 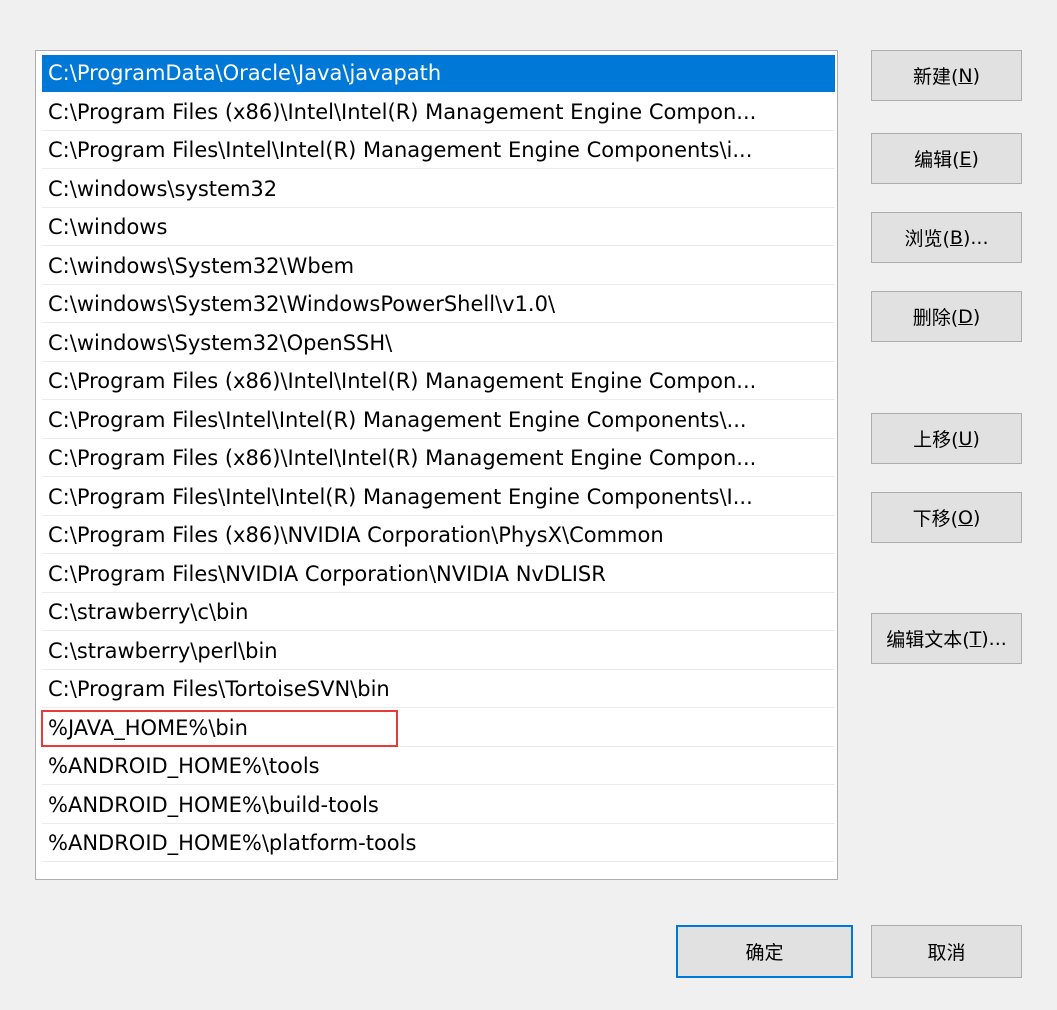 I want to click on browse-button-label: 浏览(, so click(x=927, y=239).